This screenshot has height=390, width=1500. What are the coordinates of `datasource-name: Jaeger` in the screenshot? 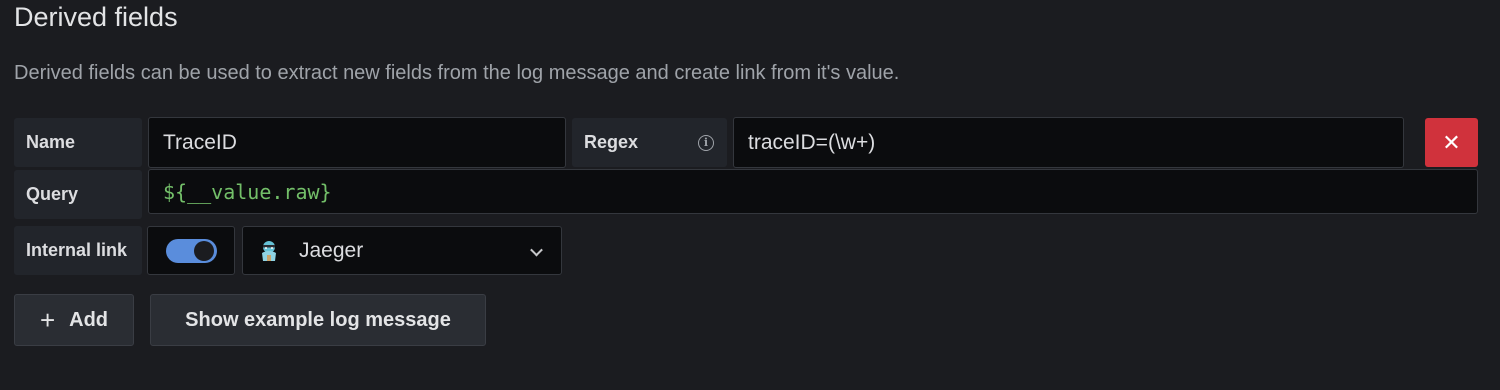 It's located at (331, 250).